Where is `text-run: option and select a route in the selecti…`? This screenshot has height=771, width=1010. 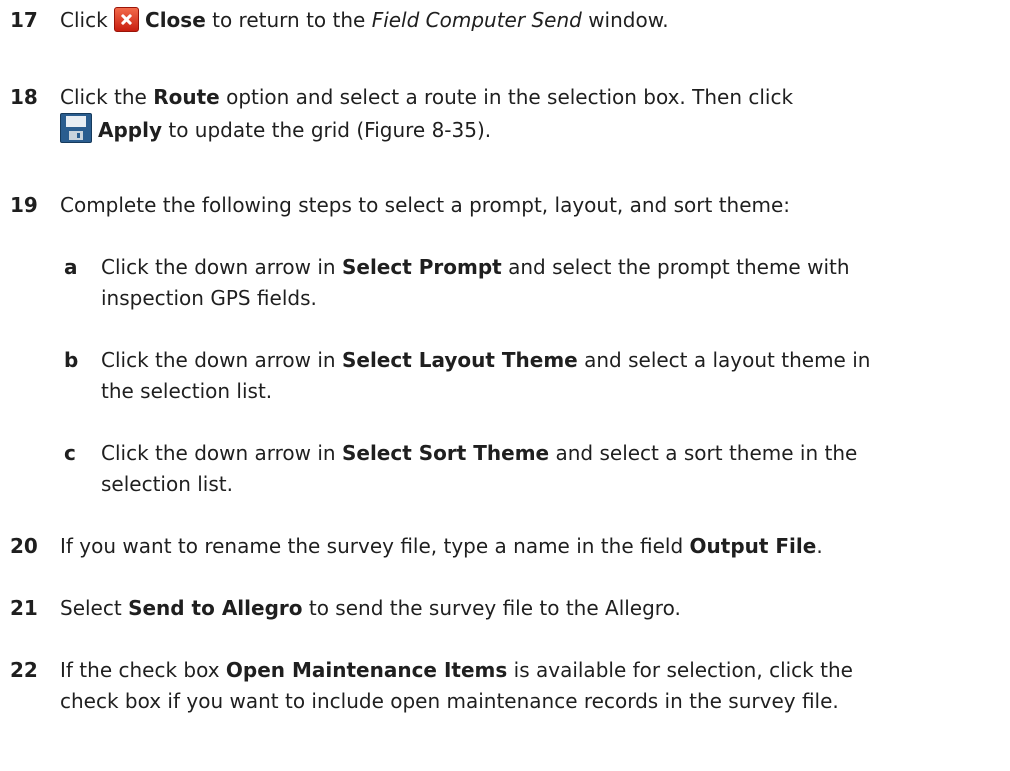
text-run: option and select a route in the selecti… is located at coordinates (510, 97).